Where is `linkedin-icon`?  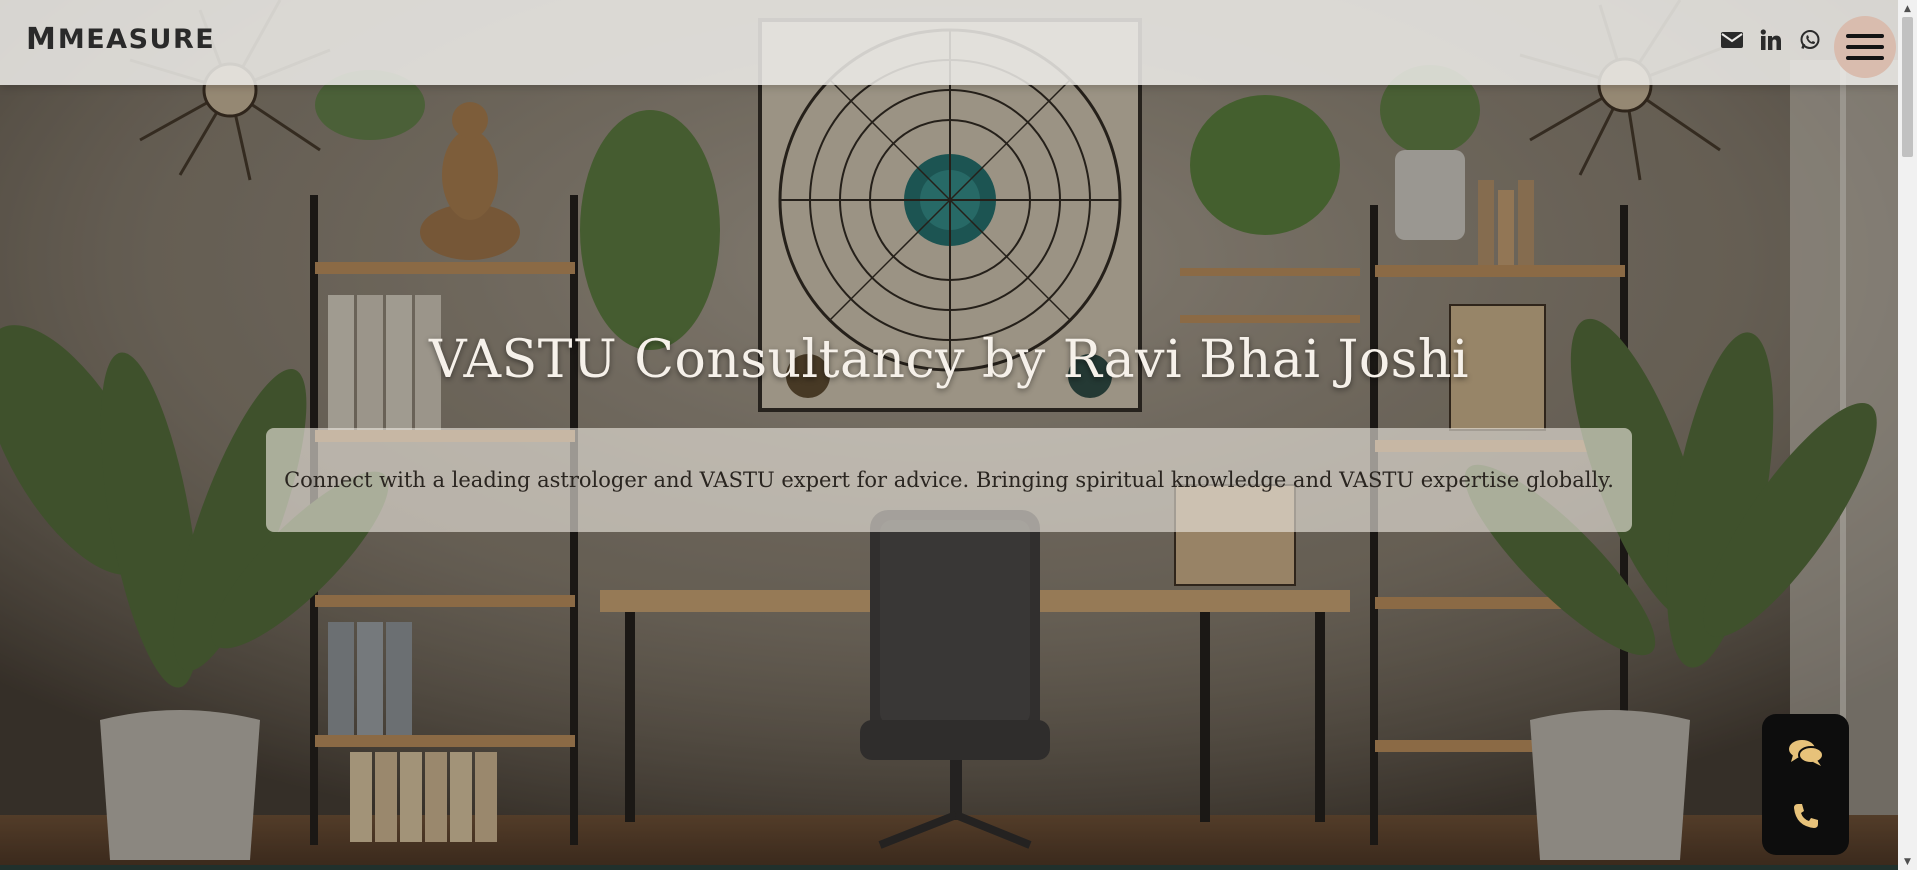
linkedin-icon is located at coordinates (1771, 40).